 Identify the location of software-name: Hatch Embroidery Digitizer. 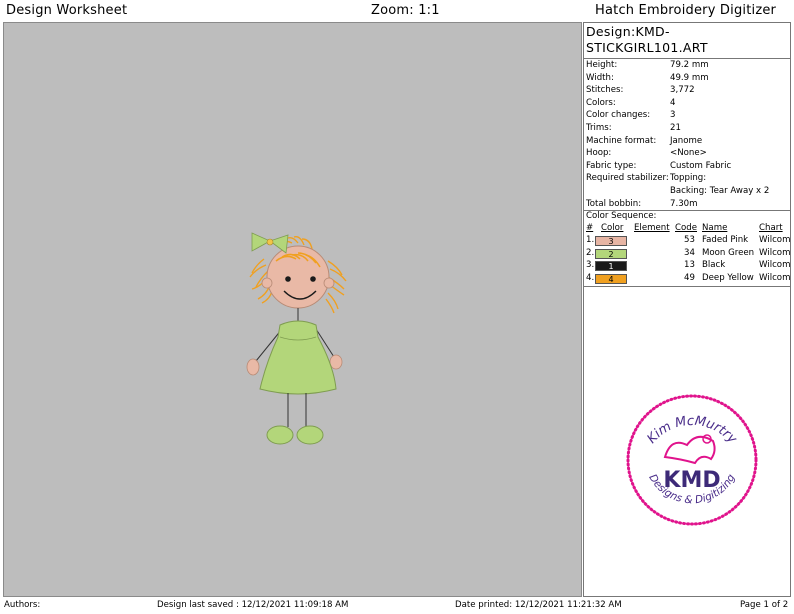
(686, 10).